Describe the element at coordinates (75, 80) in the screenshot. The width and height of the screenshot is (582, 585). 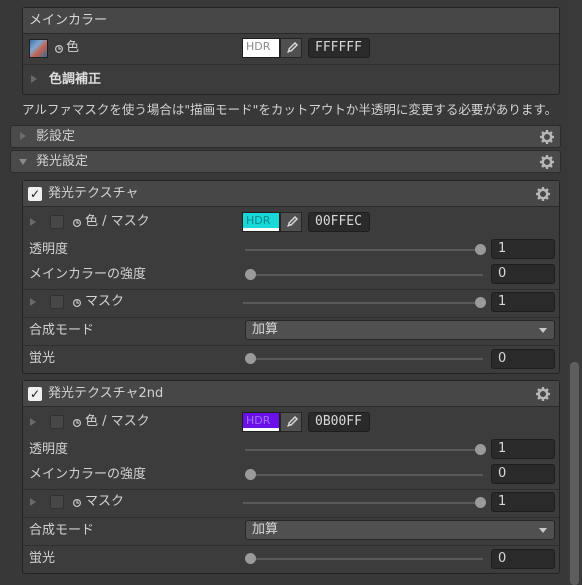
I see `color-adjust-foldout: 色調補正` at that location.